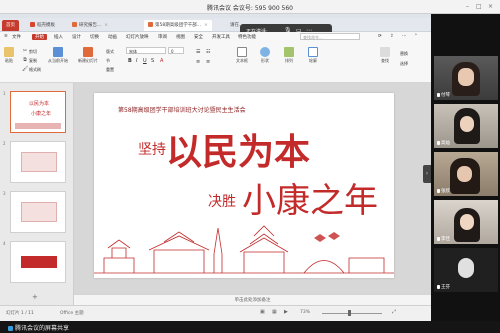 This screenshot has height=333, width=500. What do you see at coordinates (479, 6) in the screenshot?
I see `maximize-icon: □` at bounding box center [479, 6].